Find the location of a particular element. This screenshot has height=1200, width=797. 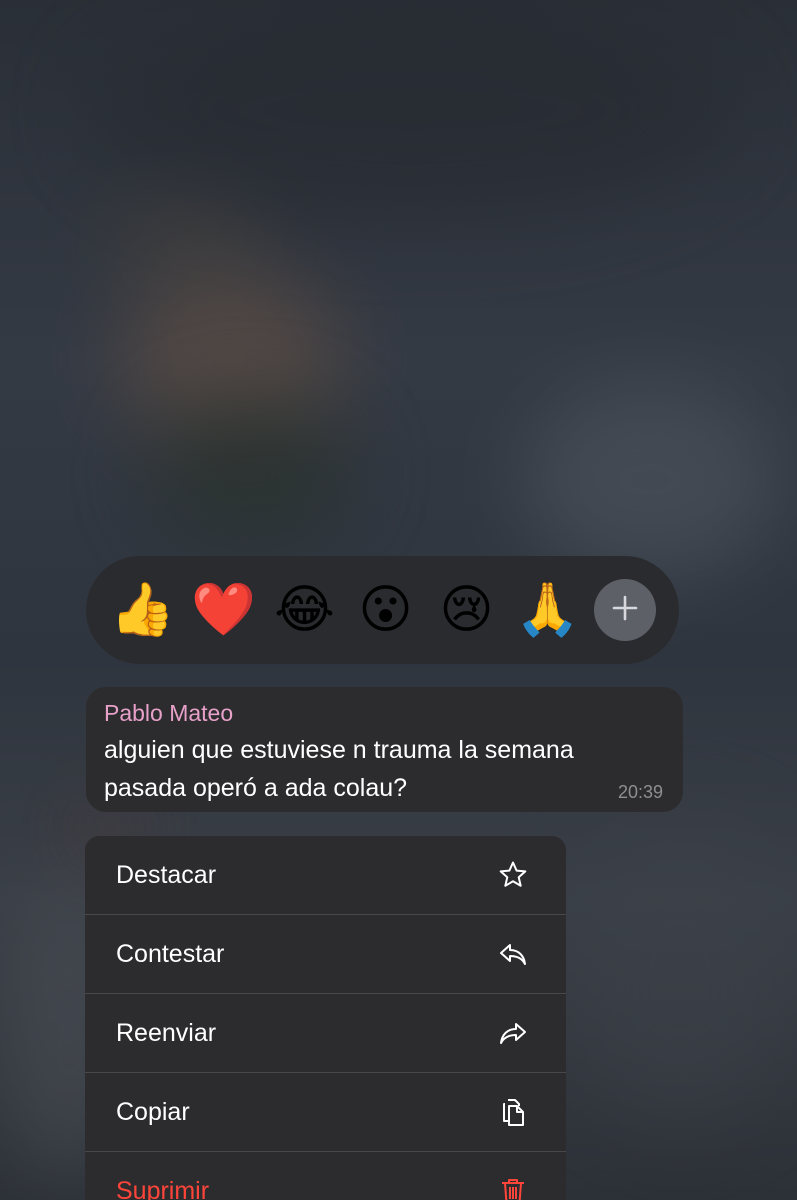

menu-item-destacar: Destacar is located at coordinates (325, 875).